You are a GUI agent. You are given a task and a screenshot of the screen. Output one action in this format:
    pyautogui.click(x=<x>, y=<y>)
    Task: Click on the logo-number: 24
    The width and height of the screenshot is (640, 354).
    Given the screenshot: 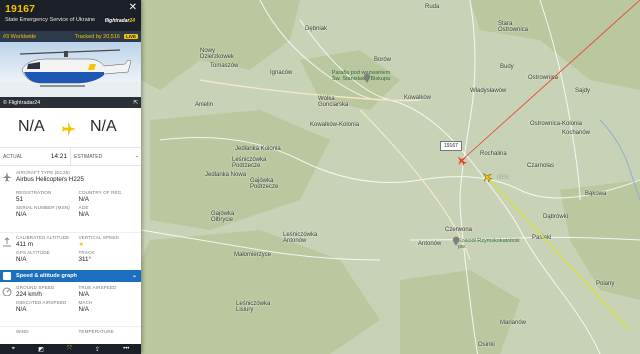 What is the action you would take?
    pyautogui.click(x=132, y=21)
    